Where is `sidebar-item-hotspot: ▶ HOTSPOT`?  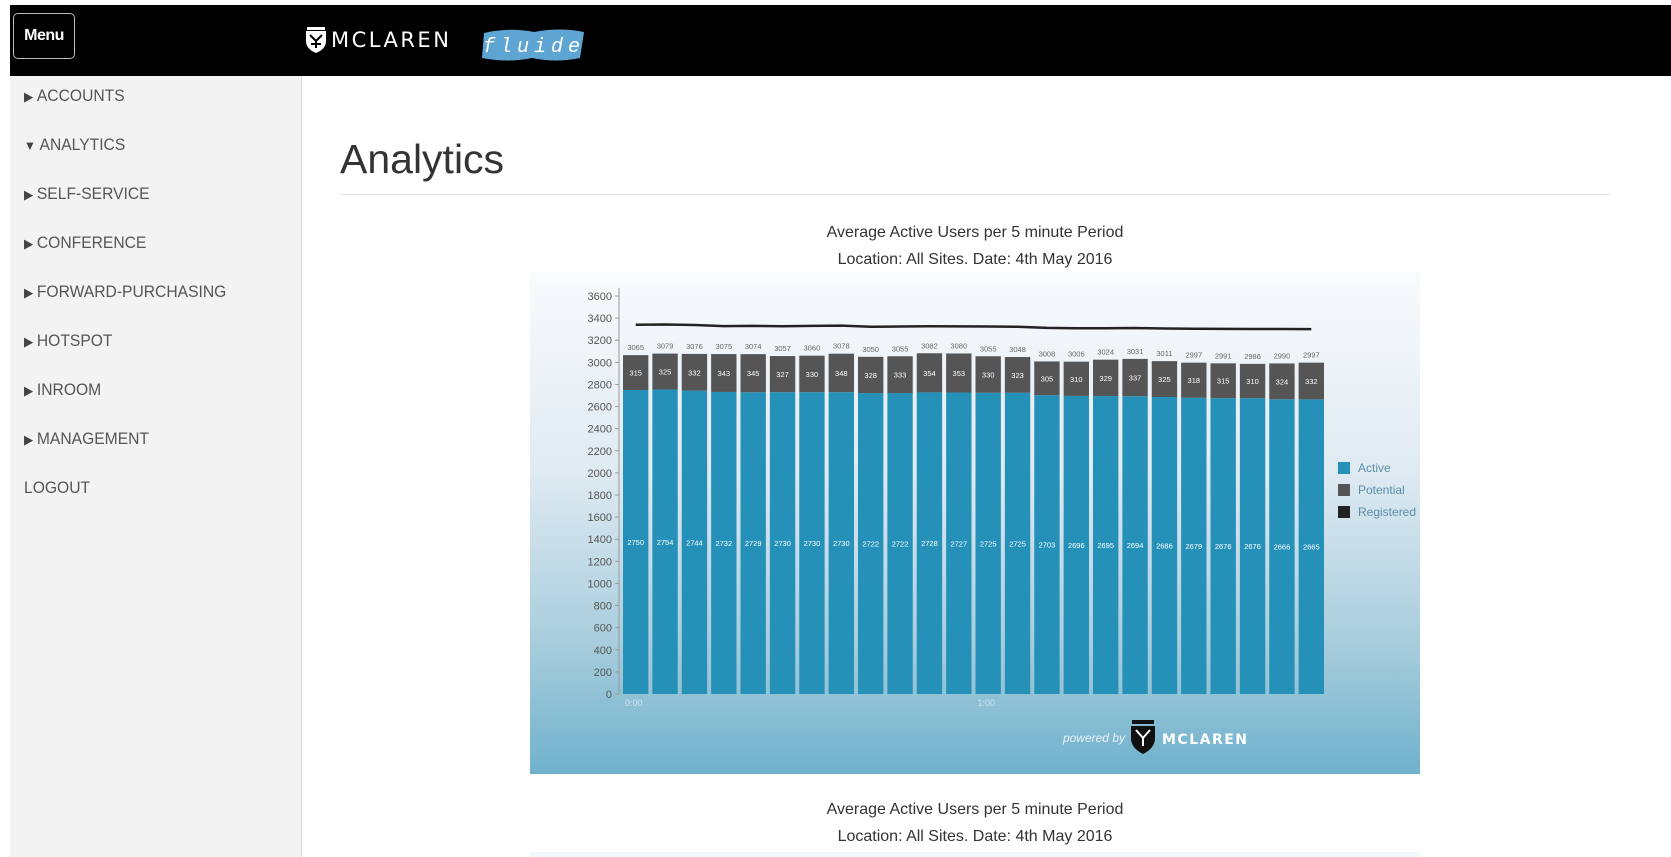 sidebar-item-hotspot: ▶ HOTSPOT is located at coordinates (68, 341).